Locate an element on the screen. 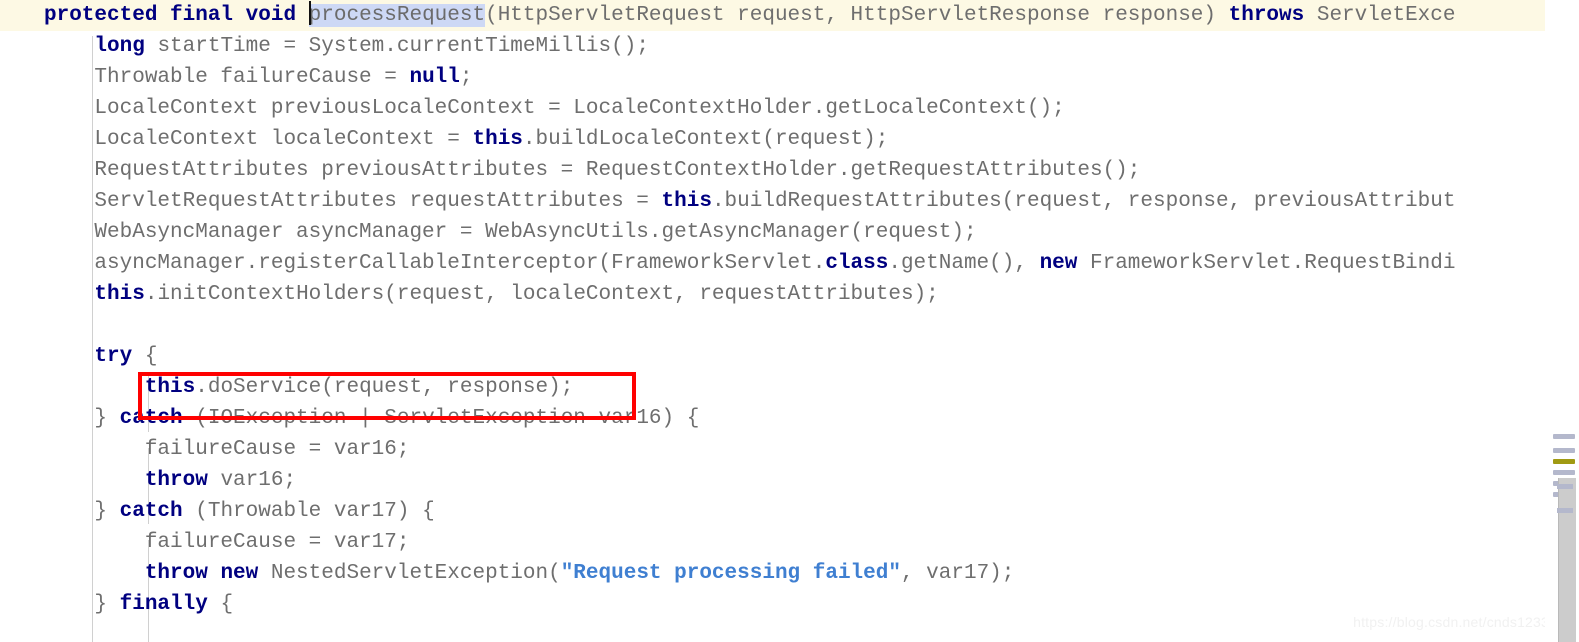 This screenshot has width=1579, height=642. code-token-plain: FrameworkServlet.RequestBindi is located at coordinates (1266, 263).